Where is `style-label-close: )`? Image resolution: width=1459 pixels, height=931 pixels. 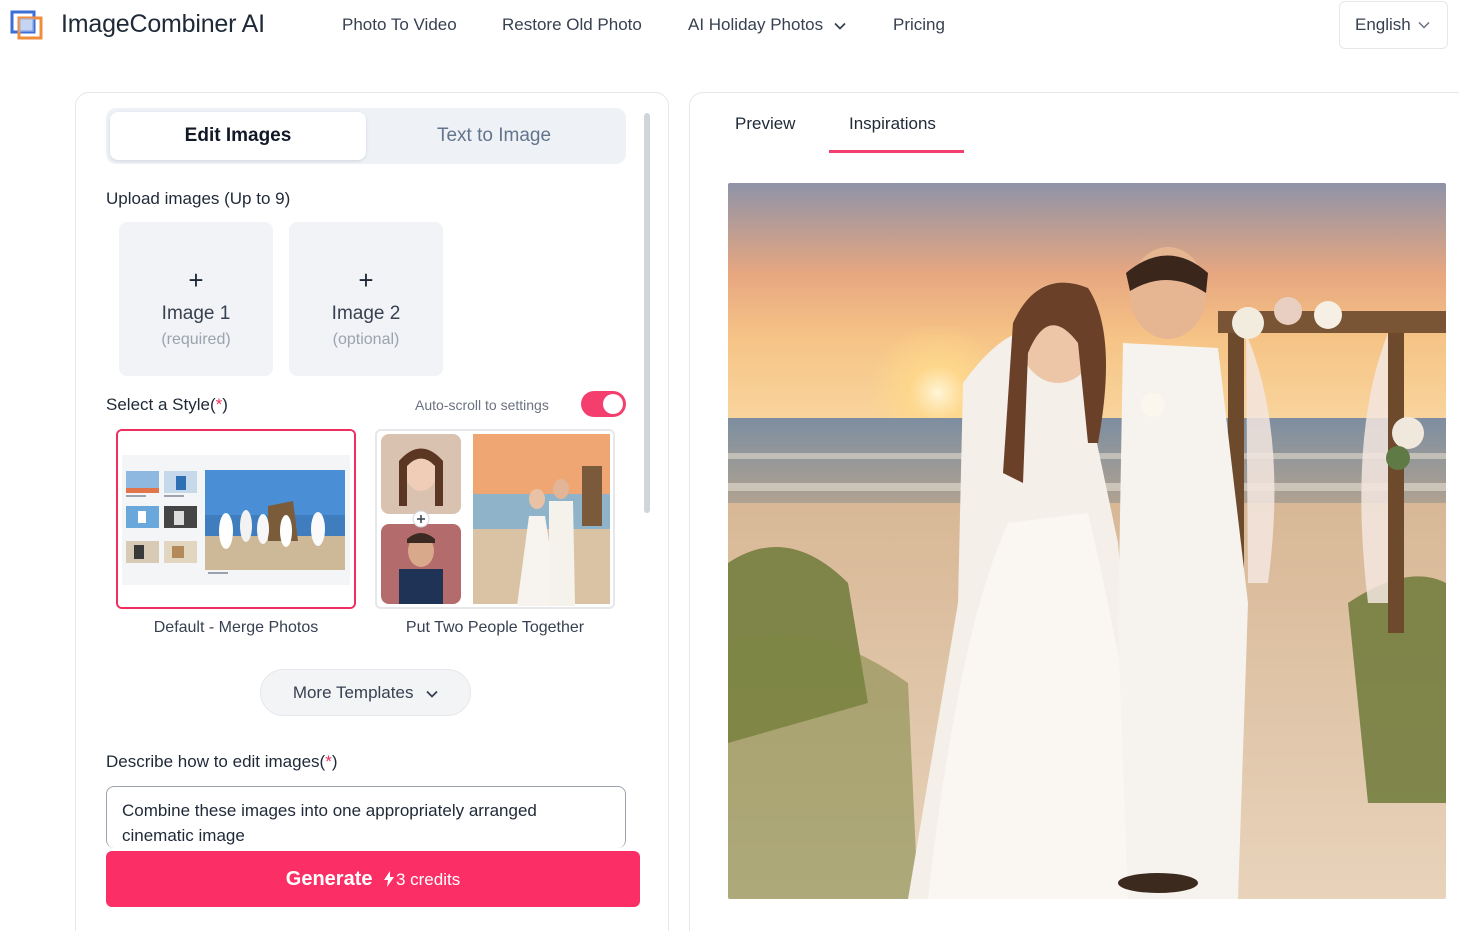 style-label-close: ) is located at coordinates (225, 404).